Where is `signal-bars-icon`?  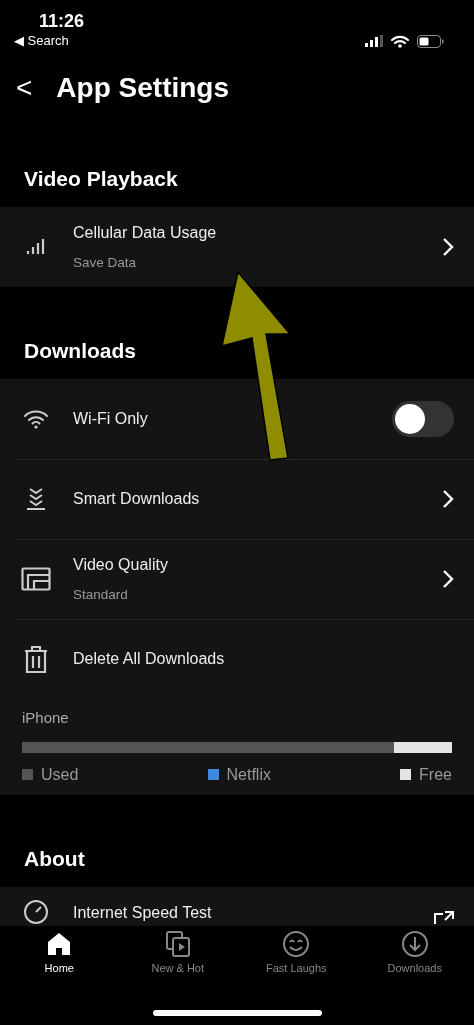
signal-bars-icon is located at coordinates (36, 247).